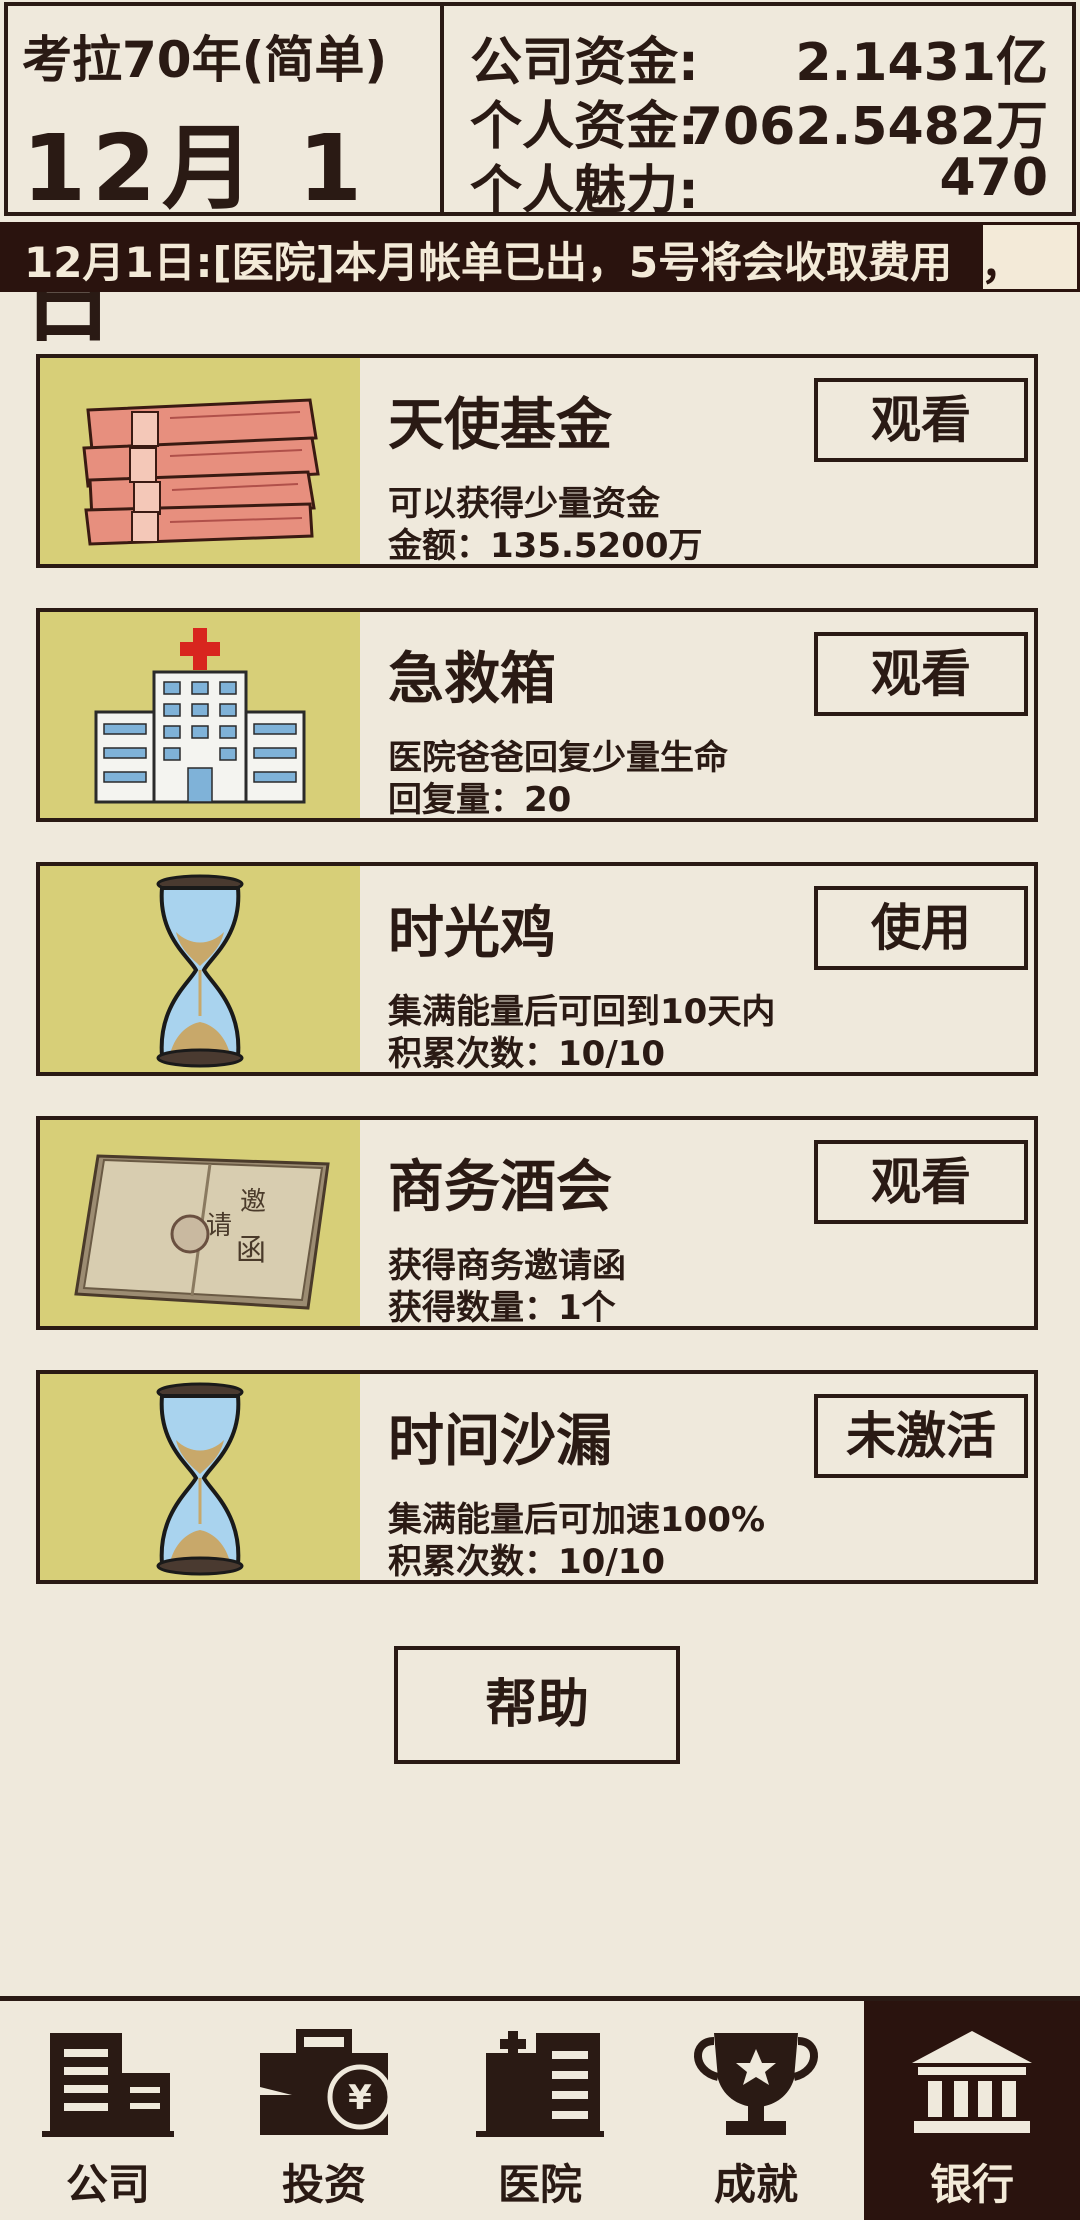 The image size is (1080, 2220). I want to click on ticker-overflow-char: ，, so click(1002, 264).